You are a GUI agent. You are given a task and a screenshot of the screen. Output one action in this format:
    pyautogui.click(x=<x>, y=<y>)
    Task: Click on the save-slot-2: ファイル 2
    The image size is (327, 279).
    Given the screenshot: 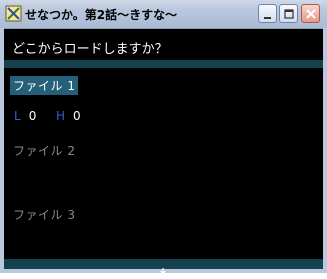 What is the action you would take?
    pyautogui.click(x=44, y=150)
    